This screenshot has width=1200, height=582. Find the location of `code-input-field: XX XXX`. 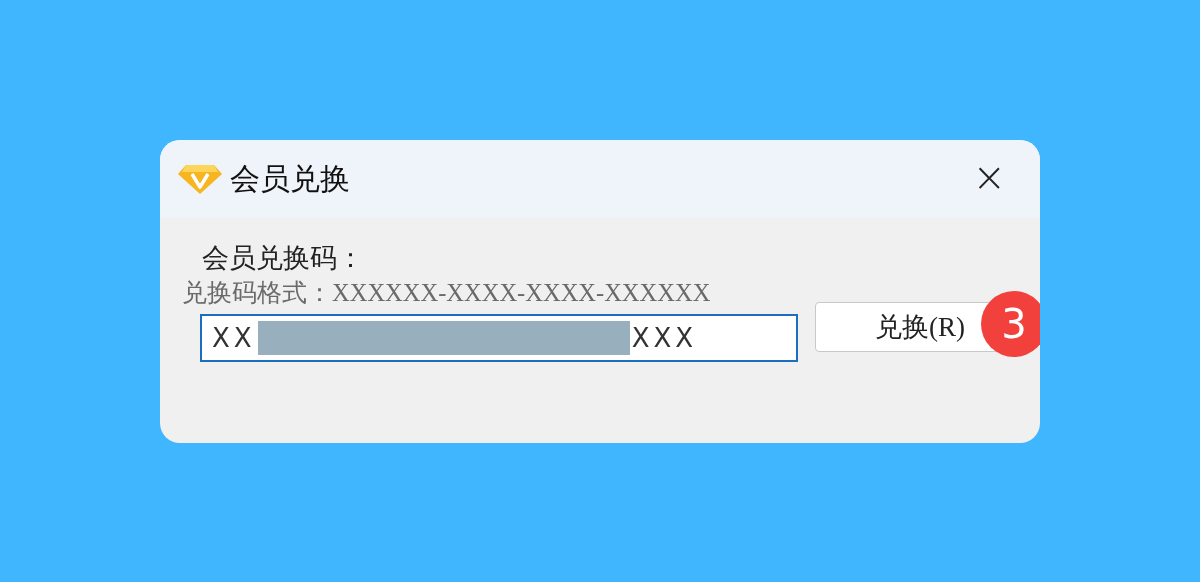

code-input-field: XX XXX is located at coordinates (499, 338).